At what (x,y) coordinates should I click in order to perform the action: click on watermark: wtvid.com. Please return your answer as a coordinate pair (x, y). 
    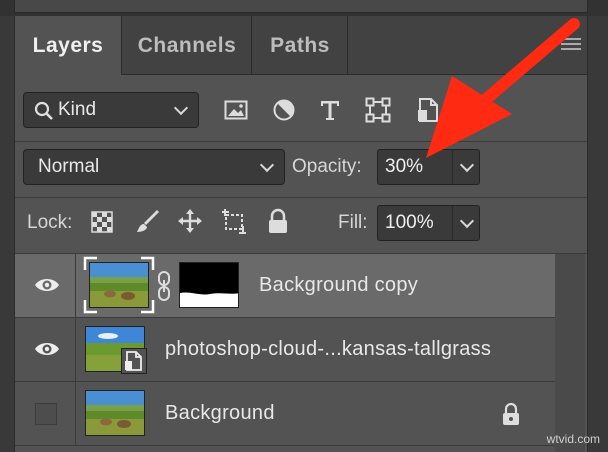
    Looking at the image, I should click on (573, 439).